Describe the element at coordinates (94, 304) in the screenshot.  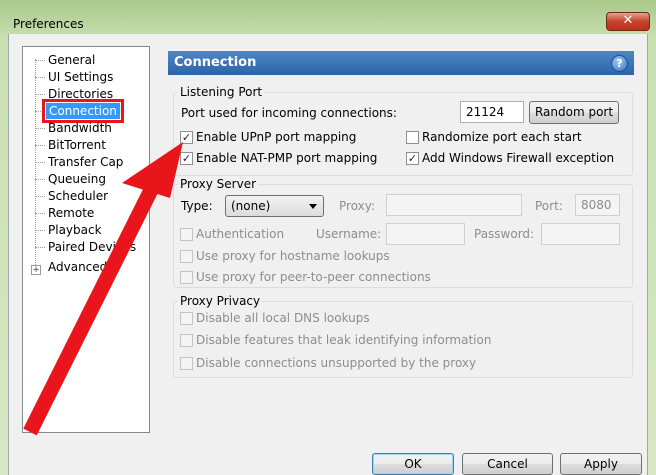
I see `annotation-arrow-shaft` at that location.